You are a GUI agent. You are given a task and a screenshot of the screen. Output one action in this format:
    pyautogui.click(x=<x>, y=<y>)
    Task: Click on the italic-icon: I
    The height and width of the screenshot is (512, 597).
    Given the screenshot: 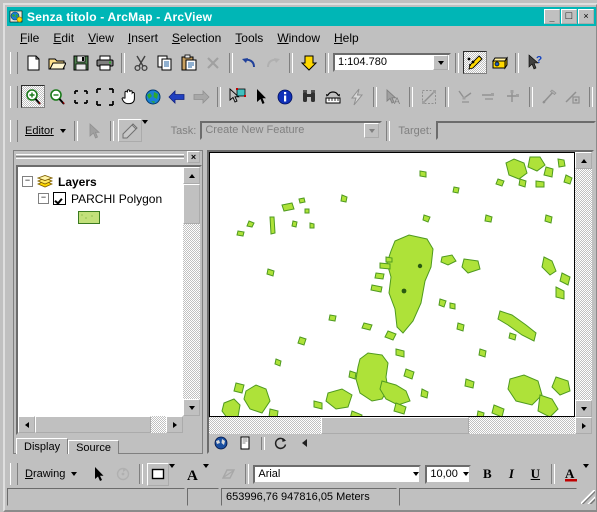 What is the action you would take?
    pyautogui.click(x=511, y=474)
    